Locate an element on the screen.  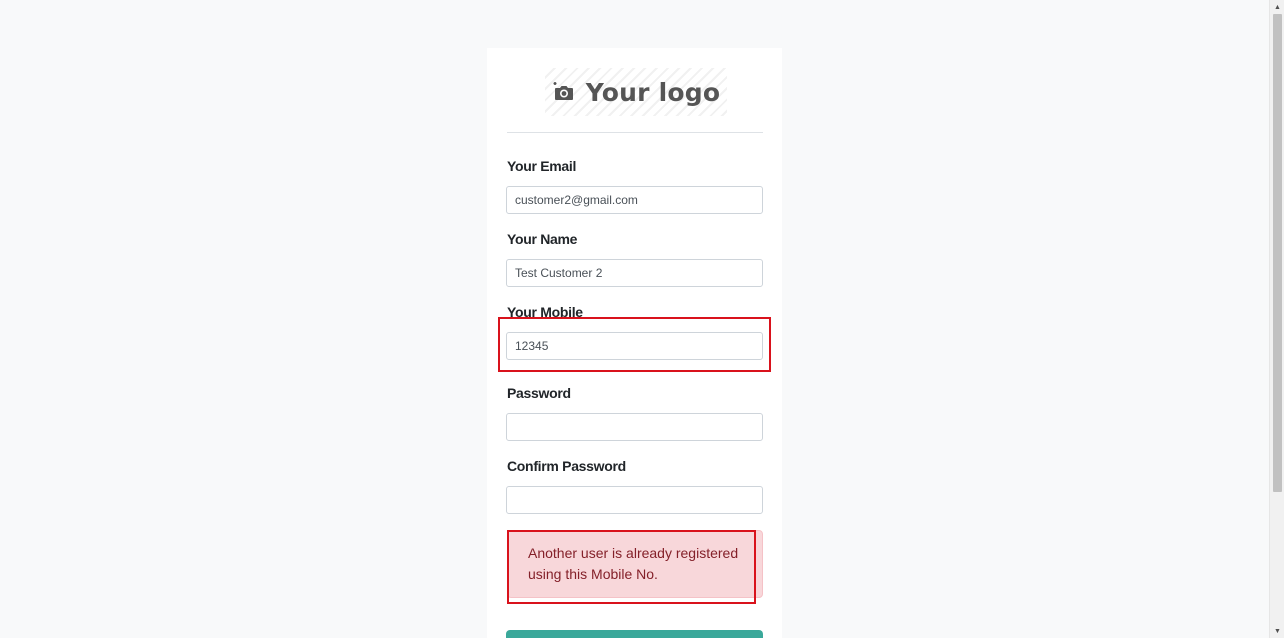
mobile-field is located at coordinates (634, 346).